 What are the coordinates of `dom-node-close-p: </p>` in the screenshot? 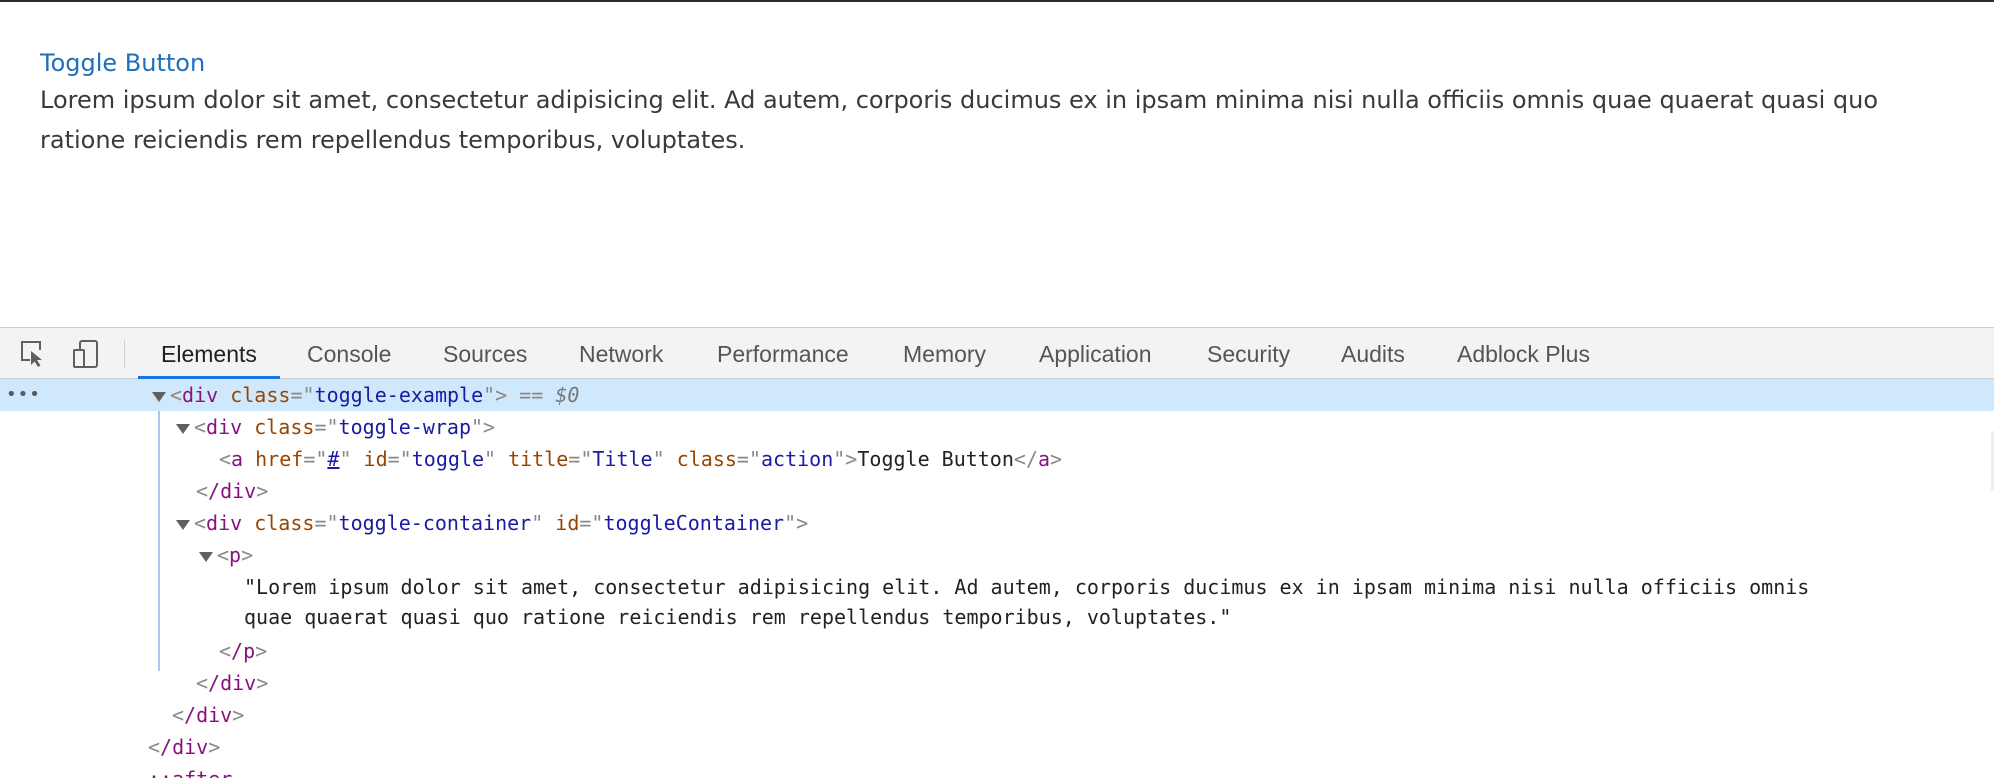 It's located at (997, 651).